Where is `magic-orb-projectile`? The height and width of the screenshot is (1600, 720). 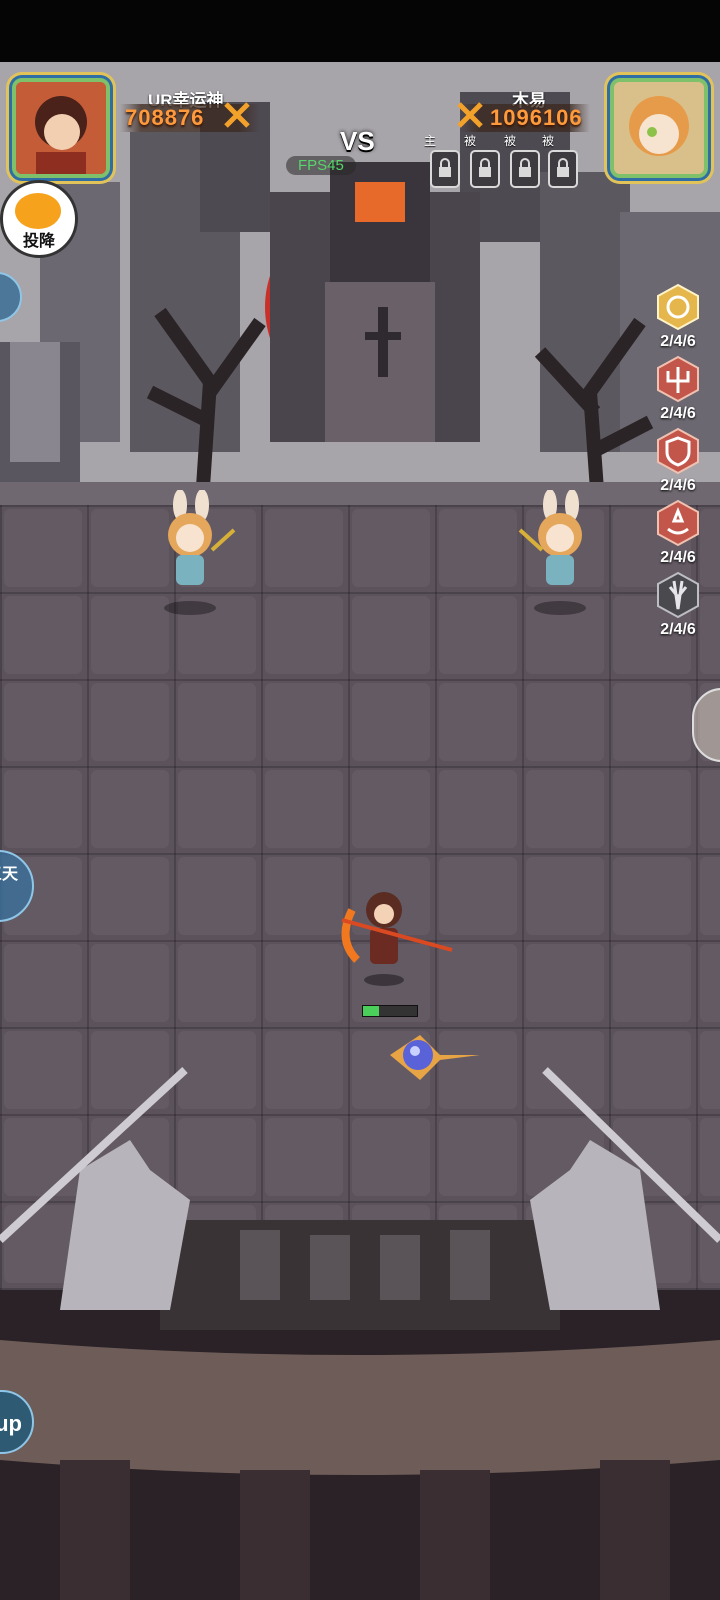 magic-orb-projectile is located at coordinates (435, 1057).